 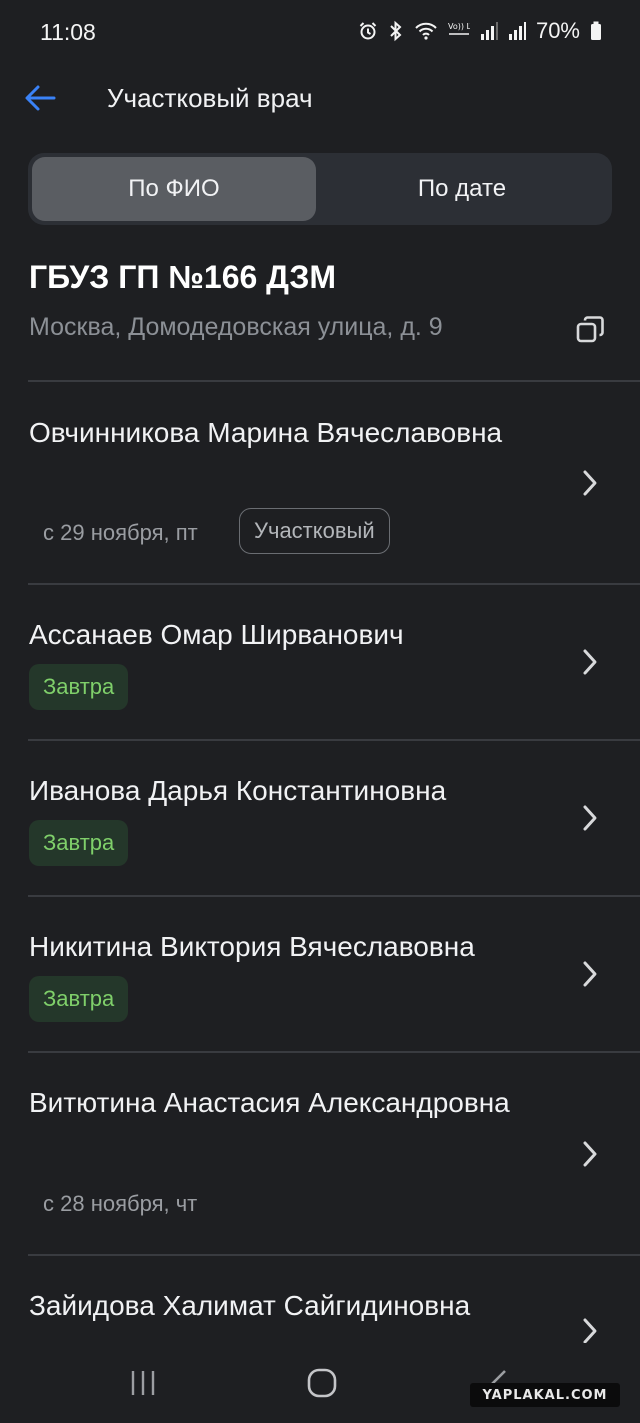 I want to click on clinic-name: ГБУЗ ГП №166 ДЗМ, so click(x=183, y=277).